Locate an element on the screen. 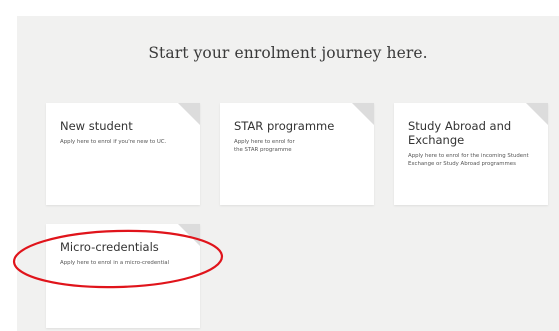  card-title: Micro-credentials is located at coordinates (109, 247).